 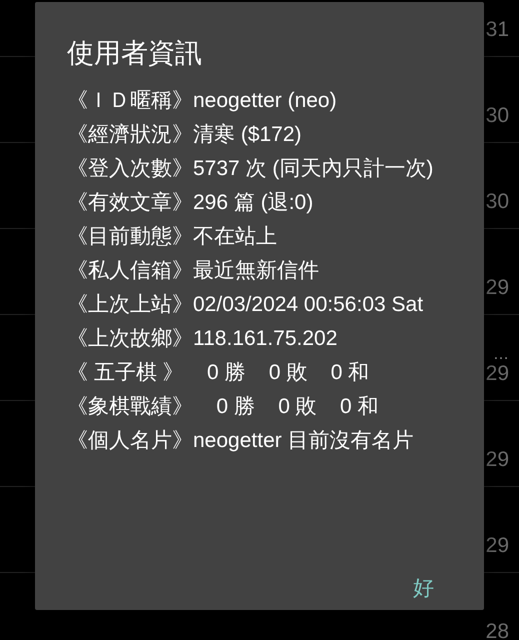 I want to click on row-time: 28, so click(x=497, y=630).